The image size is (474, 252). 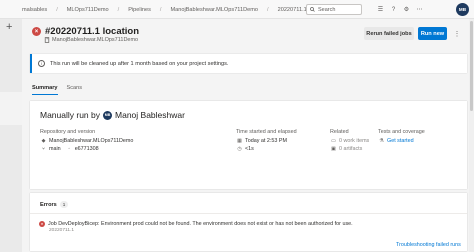 I want to click on plus-icon: +, so click(x=9, y=27).